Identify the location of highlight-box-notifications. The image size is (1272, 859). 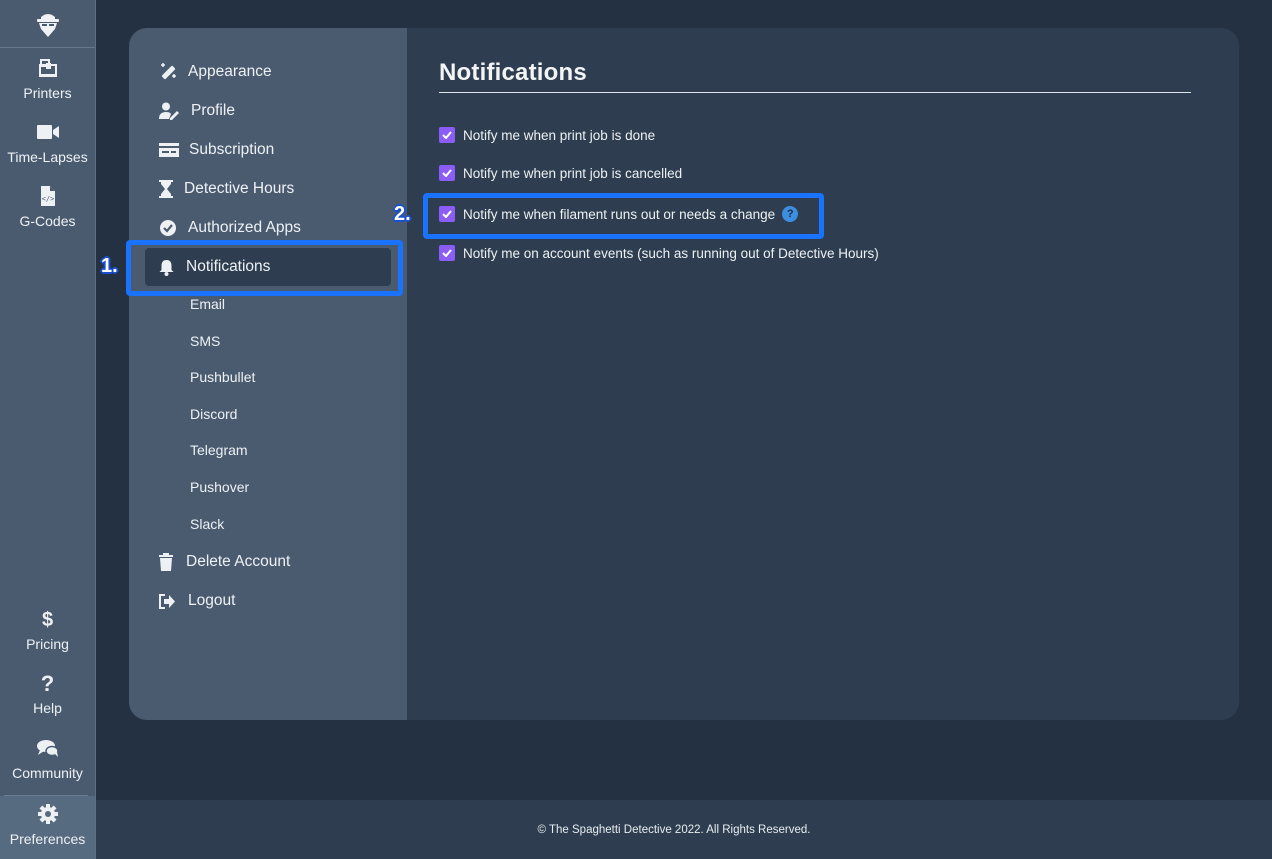
(264, 268).